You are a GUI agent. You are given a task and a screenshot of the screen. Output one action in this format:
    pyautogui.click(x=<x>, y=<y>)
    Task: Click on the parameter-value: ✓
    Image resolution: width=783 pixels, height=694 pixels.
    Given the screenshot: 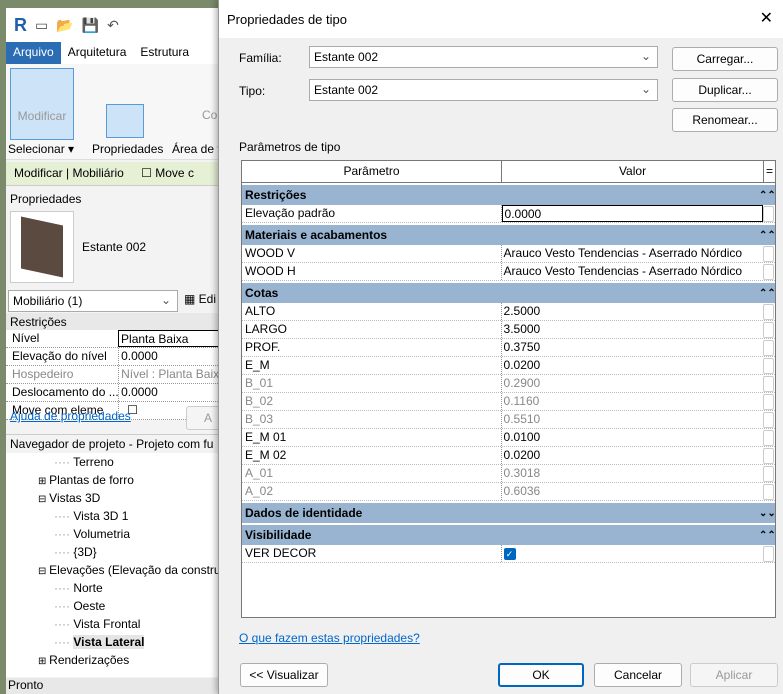 What is the action you would take?
    pyautogui.click(x=633, y=553)
    